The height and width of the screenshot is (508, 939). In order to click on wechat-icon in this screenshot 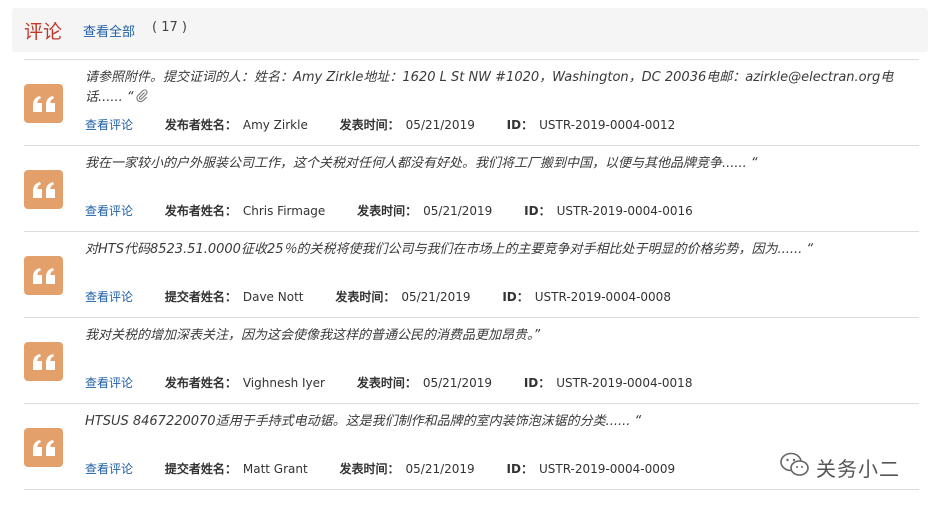, I will do `click(795, 467)`.